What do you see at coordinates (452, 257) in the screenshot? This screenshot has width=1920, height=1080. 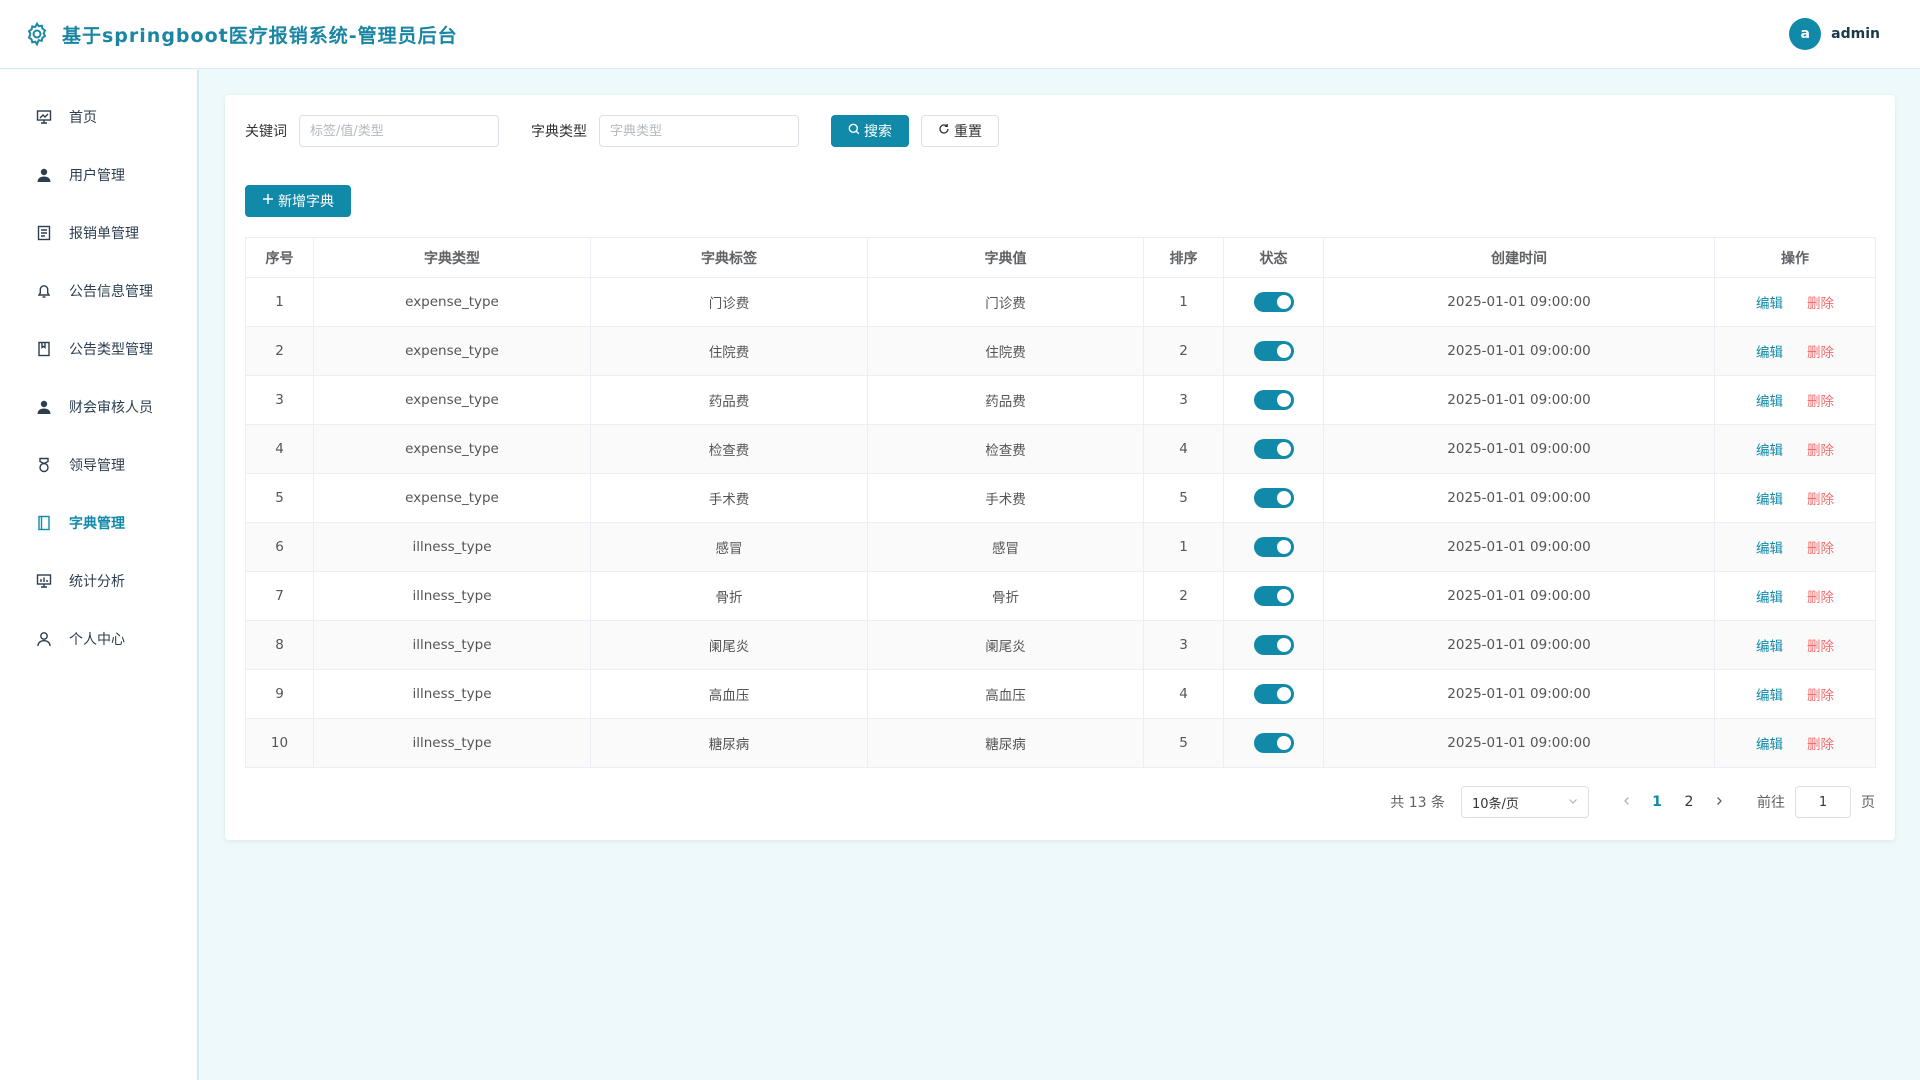 I see `col-header-type: 字典类型` at bounding box center [452, 257].